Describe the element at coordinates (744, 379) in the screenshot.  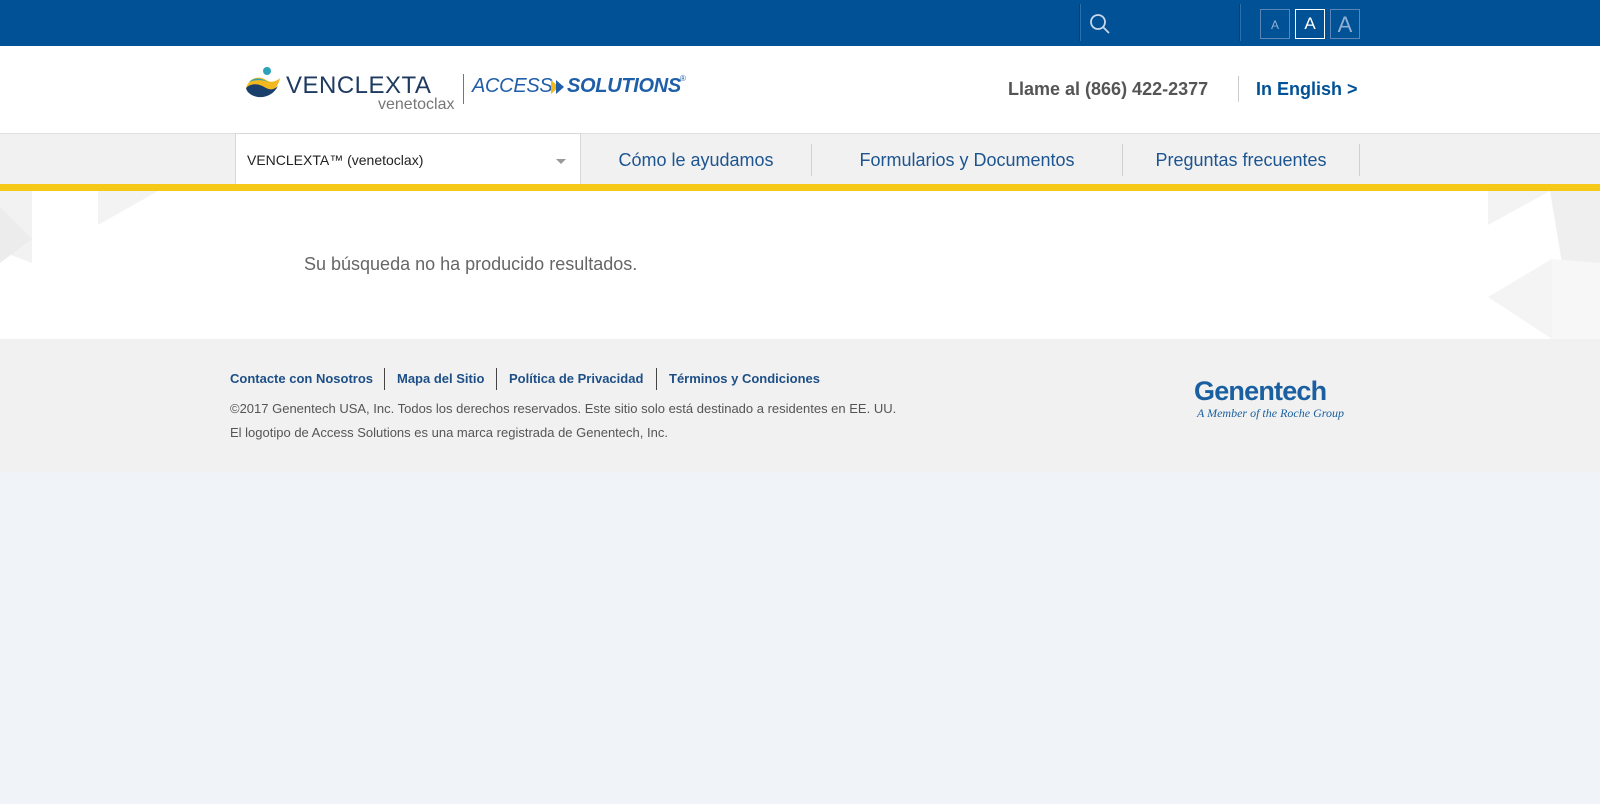
I see `footer-link-terminos: Términos y Condiciones` at that location.